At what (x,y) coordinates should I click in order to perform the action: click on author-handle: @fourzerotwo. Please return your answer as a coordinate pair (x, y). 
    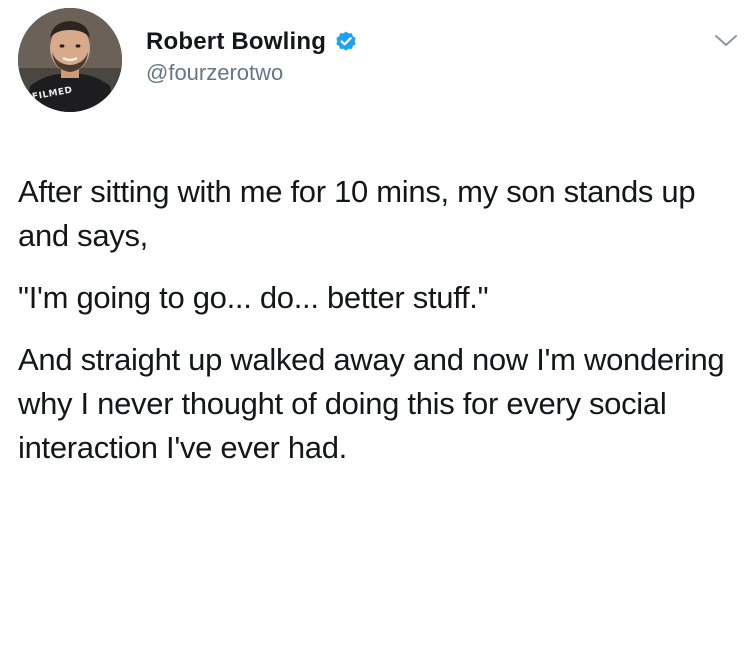
    Looking at the image, I should click on (252, 73).